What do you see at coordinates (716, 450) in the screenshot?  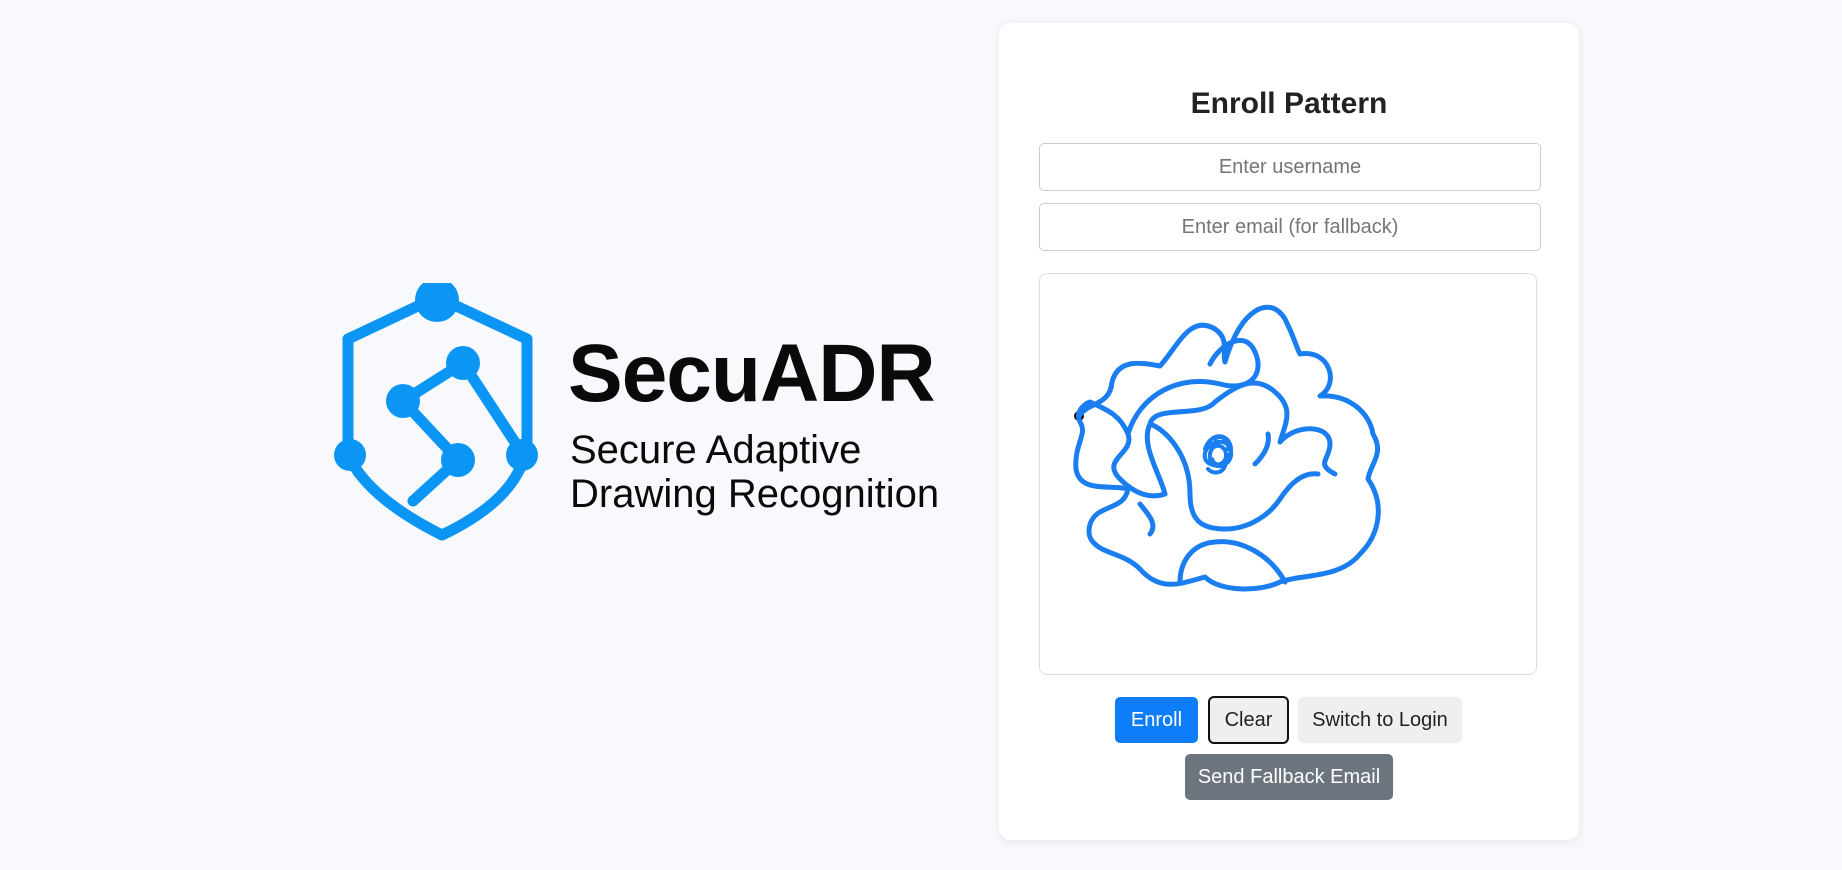 I see `brand-tagline-line-1: Secure Adaptive` at bounding box center [716, 450].